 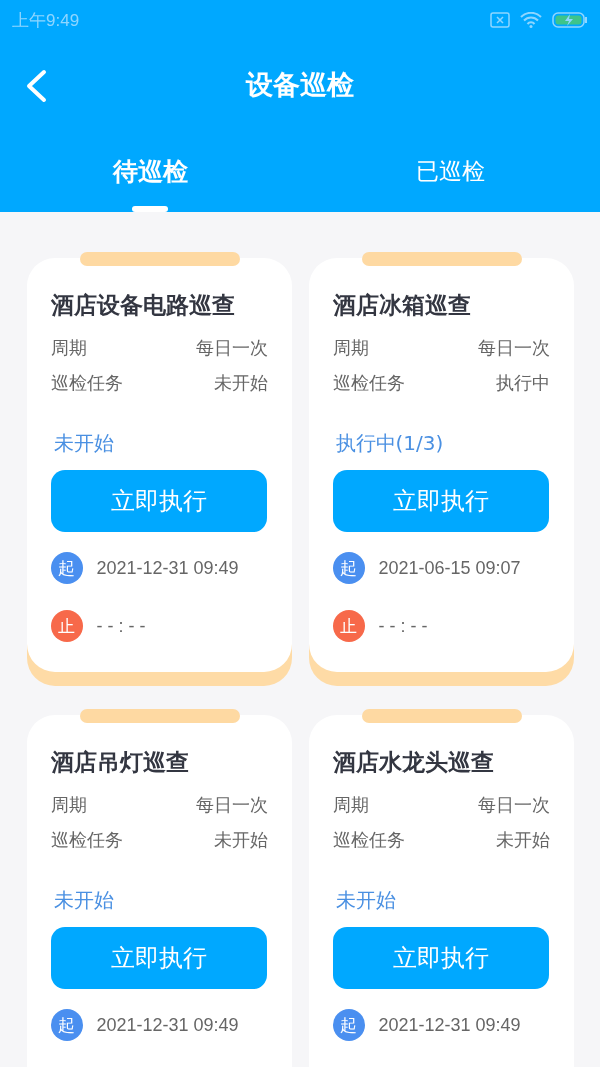 What do you see at coordinates (531, 20) in the screenshot?
I see `wifi-icon` at bounding box center [531, 20].